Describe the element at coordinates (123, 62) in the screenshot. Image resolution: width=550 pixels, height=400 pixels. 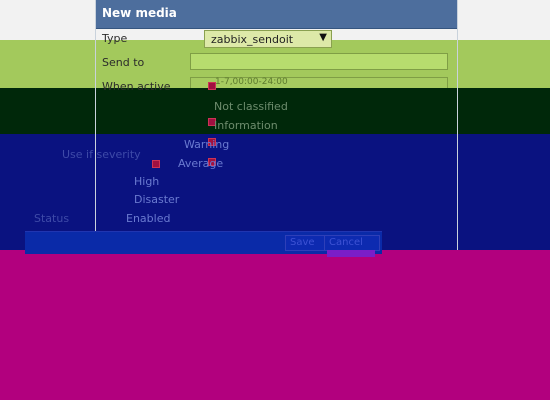
I see `send-to-label: Send to` at that location.